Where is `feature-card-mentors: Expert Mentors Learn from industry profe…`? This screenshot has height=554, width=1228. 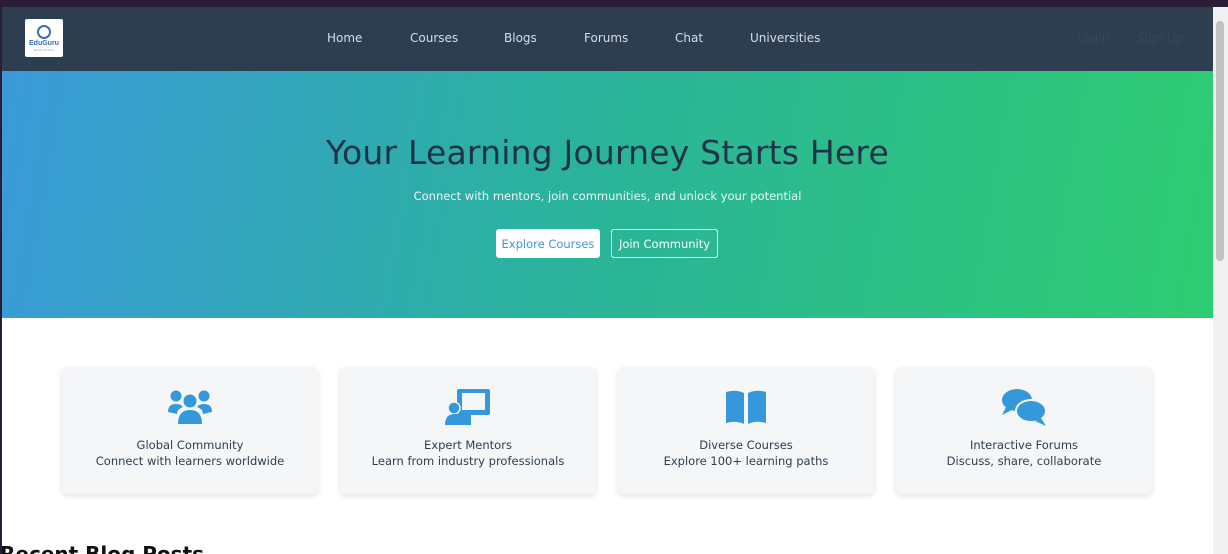 feature-card-mentors: Expert Mentors Learn from industry profe… is located at coordinates (468, 430).